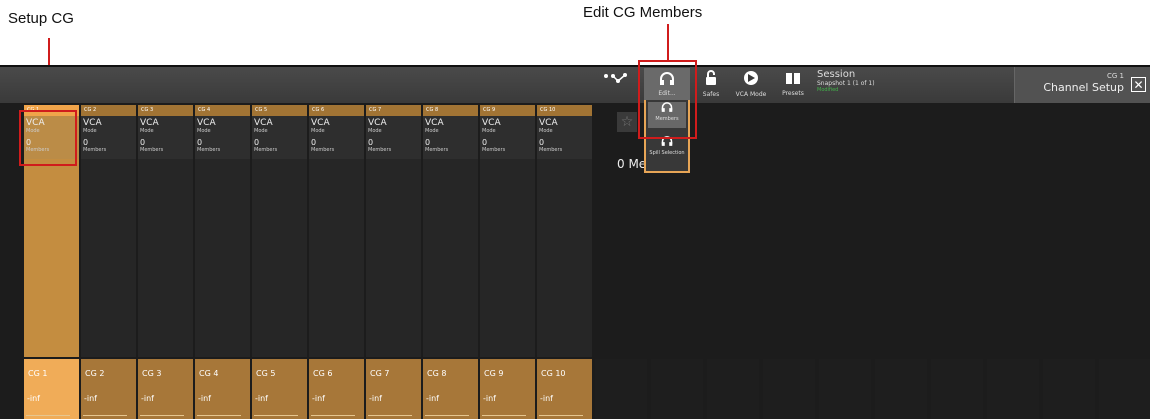  I want to click on presets-button: Presets, so click(793, 85).